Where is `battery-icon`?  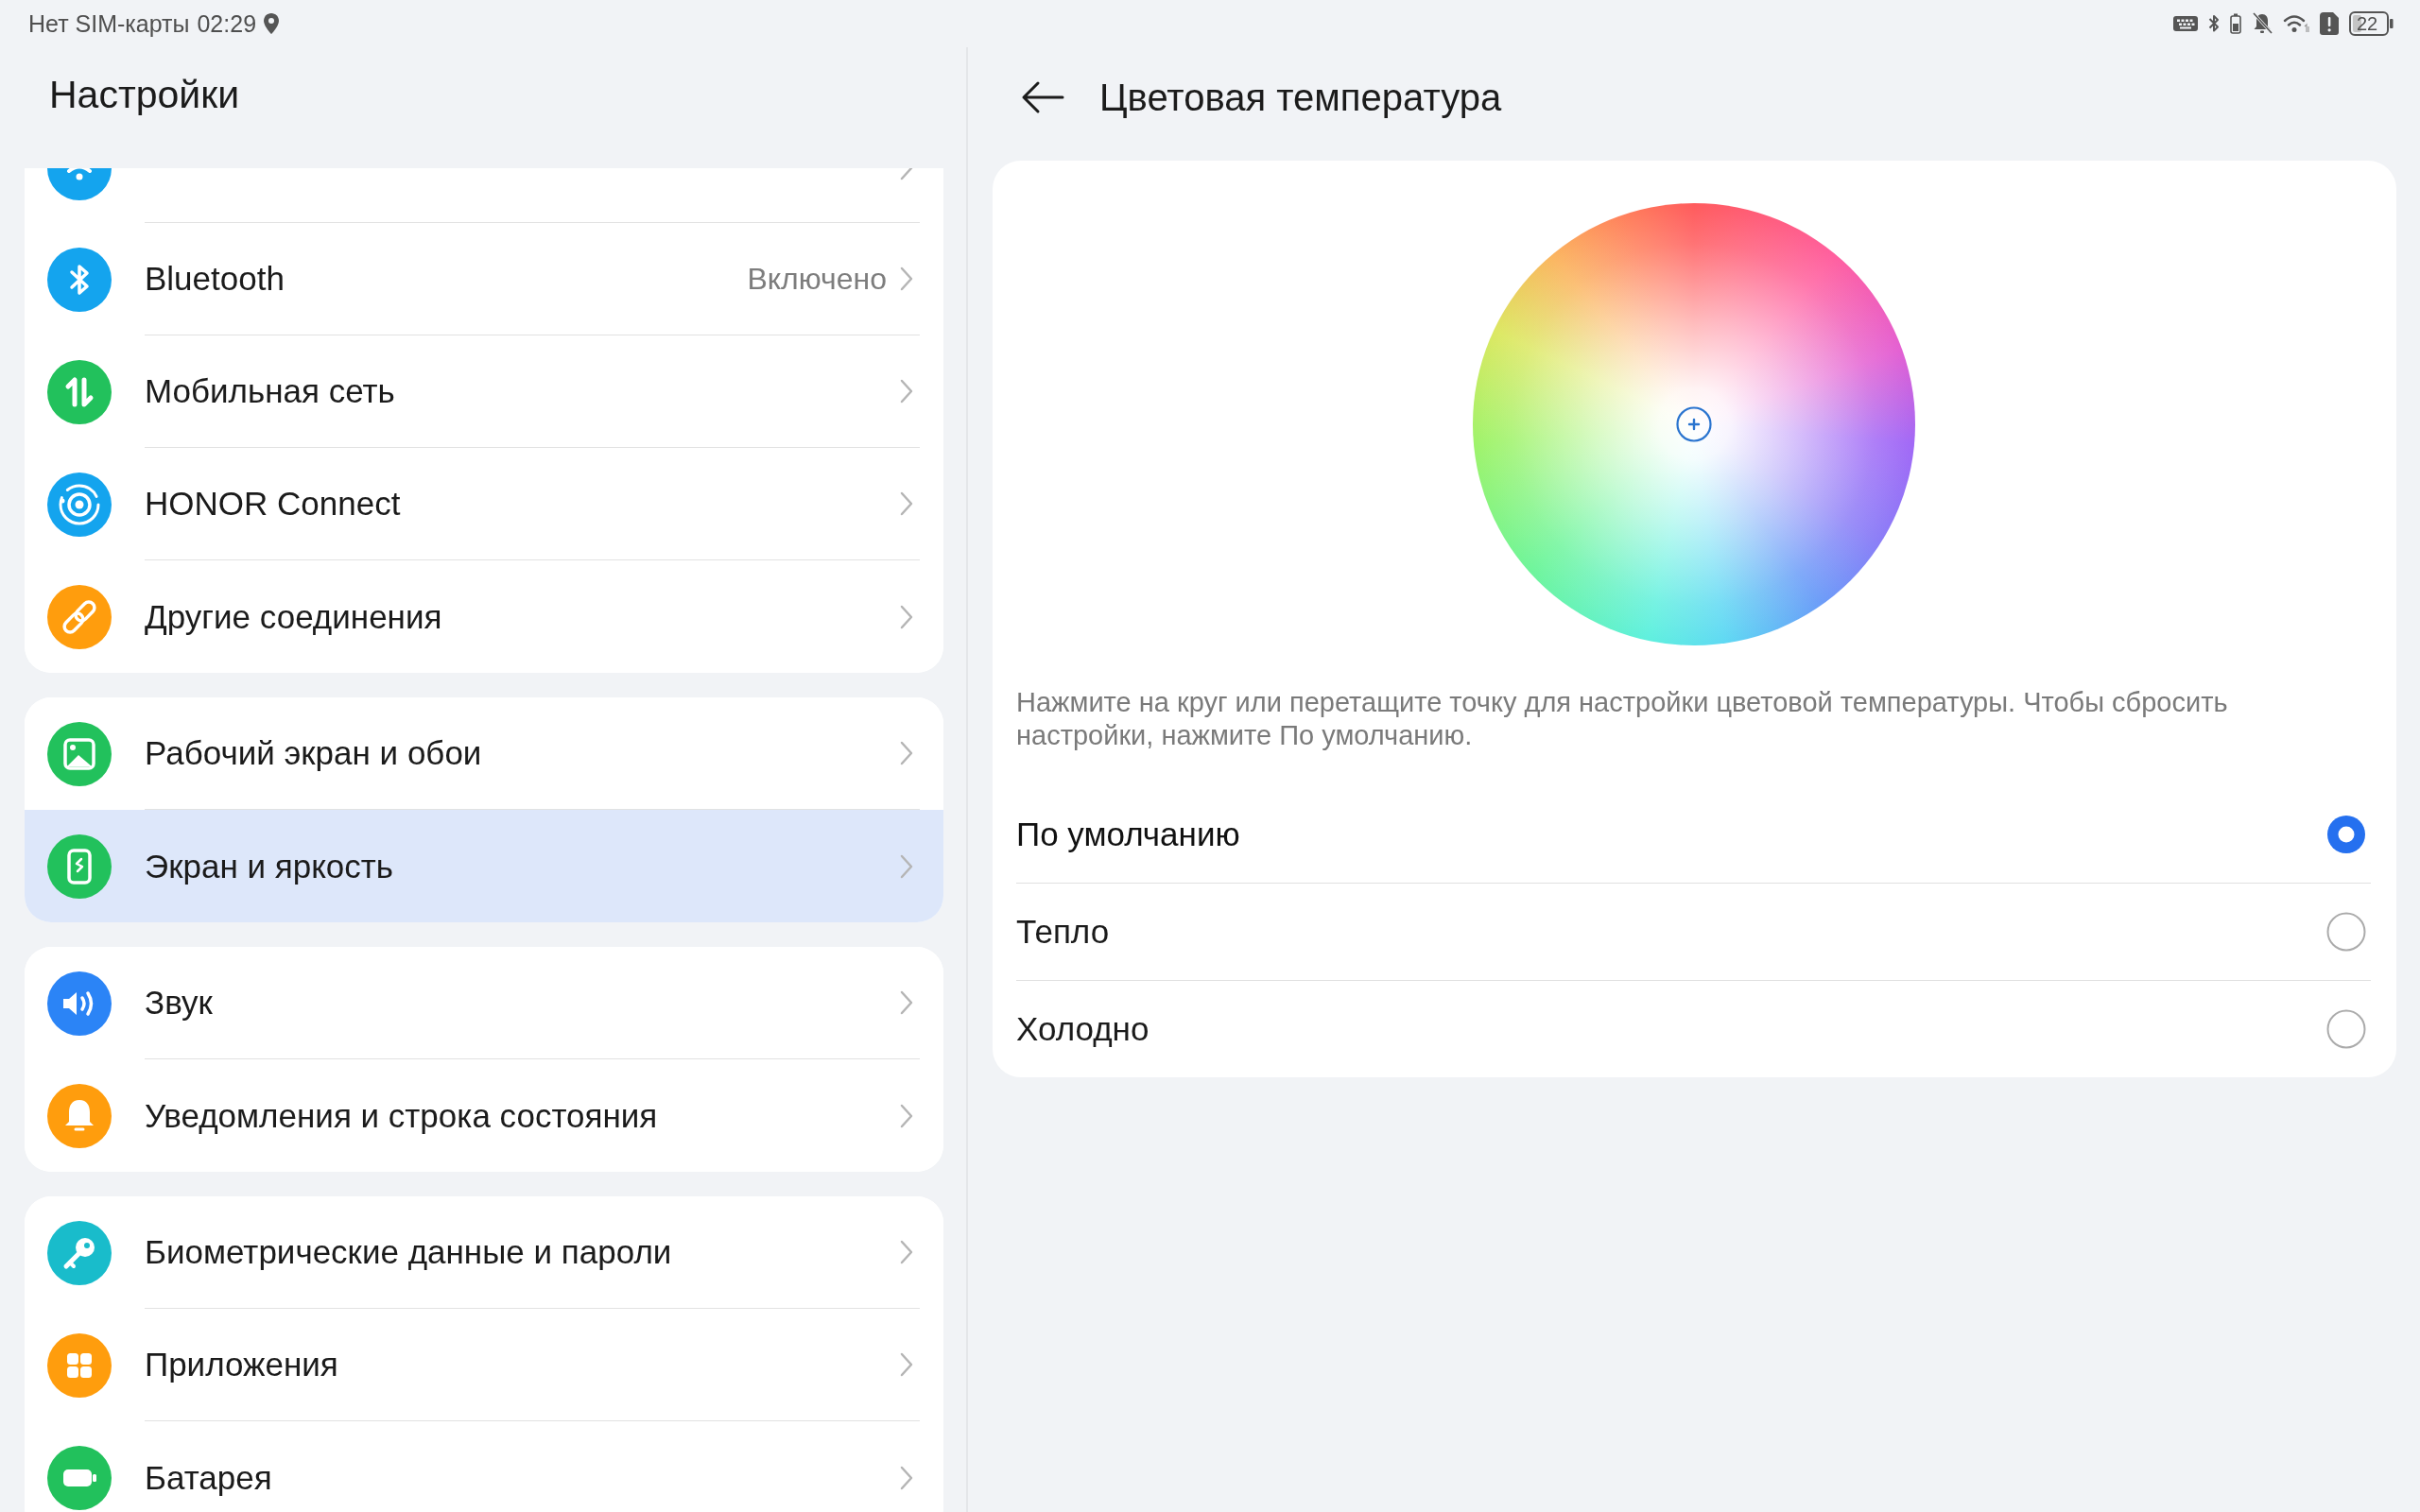
battery-icon is located at coordinates (2371, 23).